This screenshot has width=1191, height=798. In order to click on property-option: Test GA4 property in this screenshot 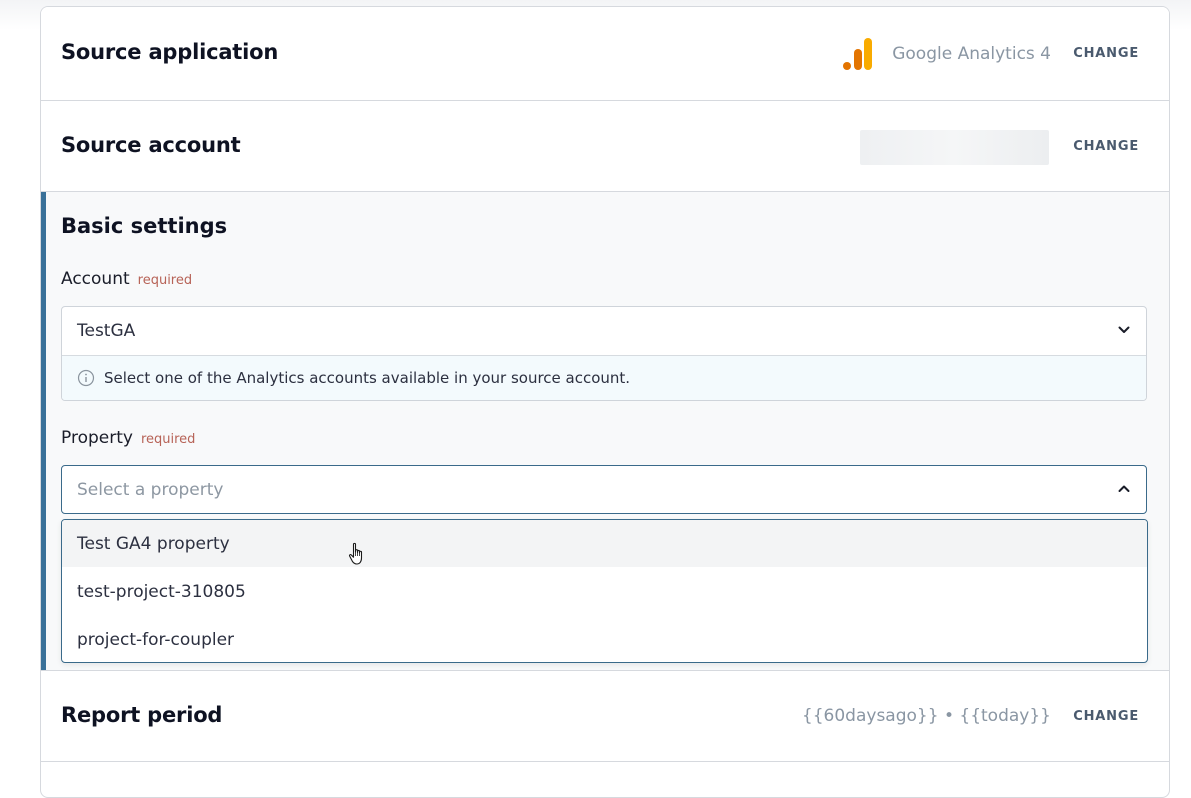, I will do `click(604, 543)`.